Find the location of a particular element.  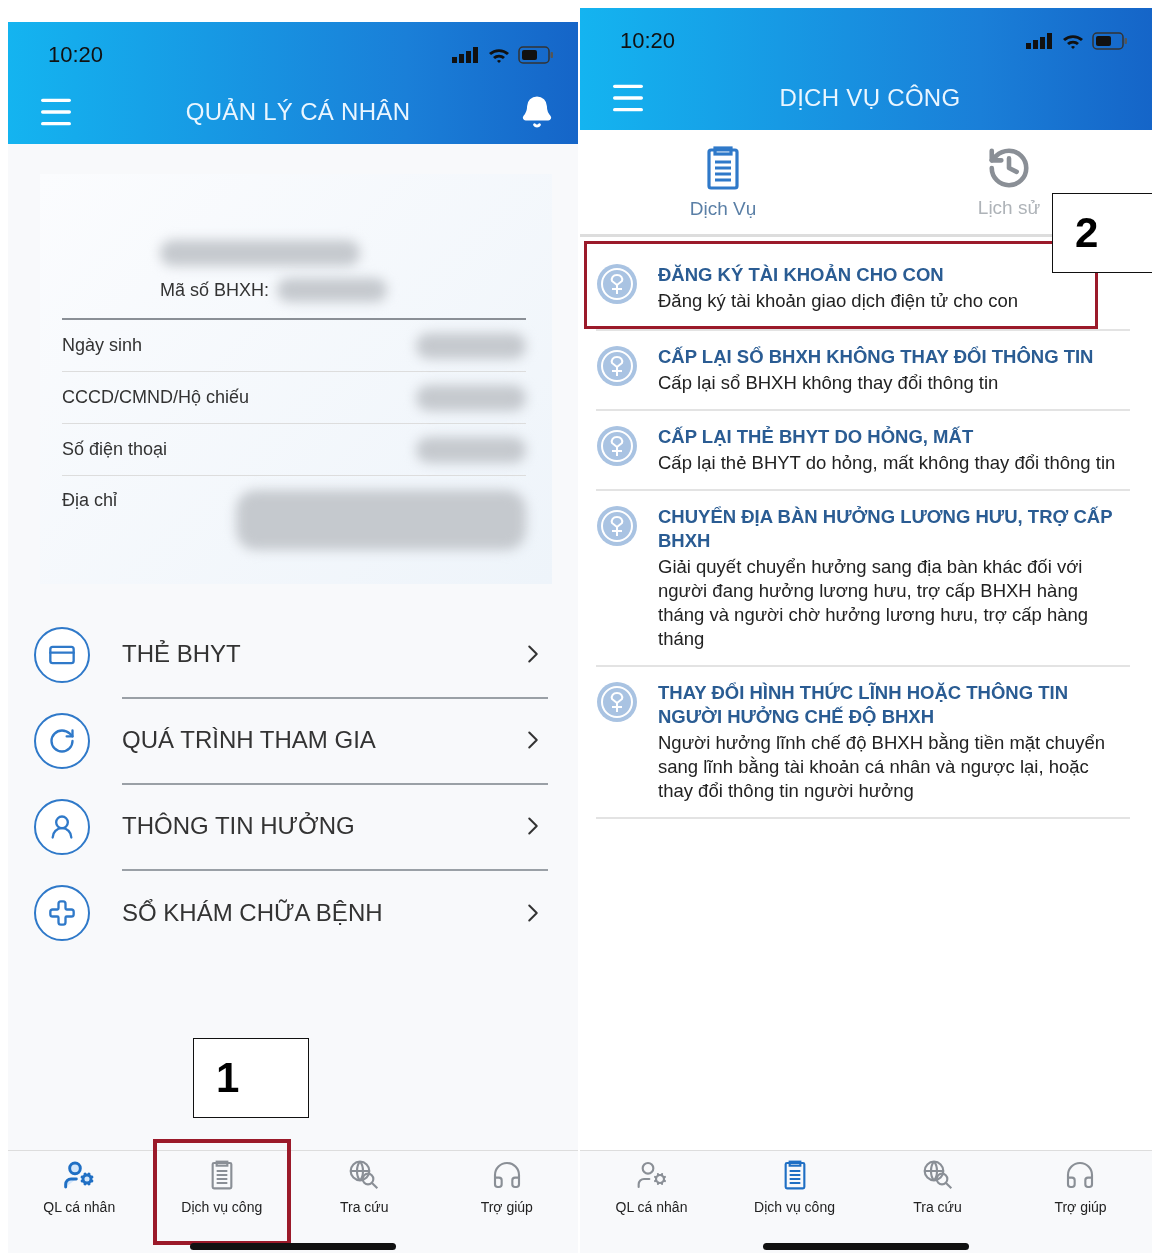

service-description: Cấp lại thẻ BHYT do hỏng, mất không thay đổi thông tin is located at coordinates (887, 463).